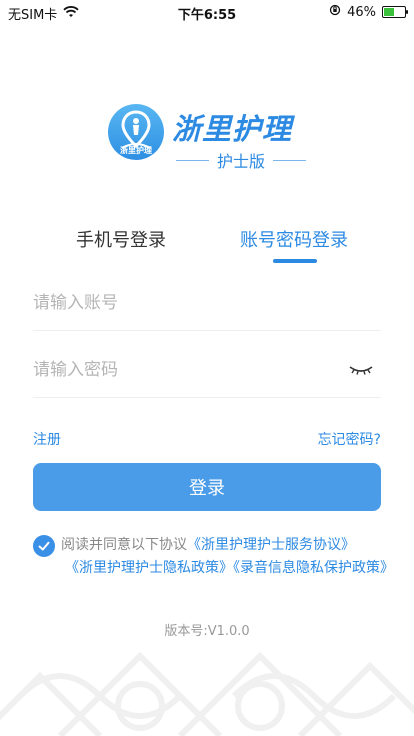 Image resolution: width=414 pixels, height=736 pixels. Describe the element at coordinates (349, 439) in the screenshot. I see `forgot-password-link: 忘记密码?` at that location.